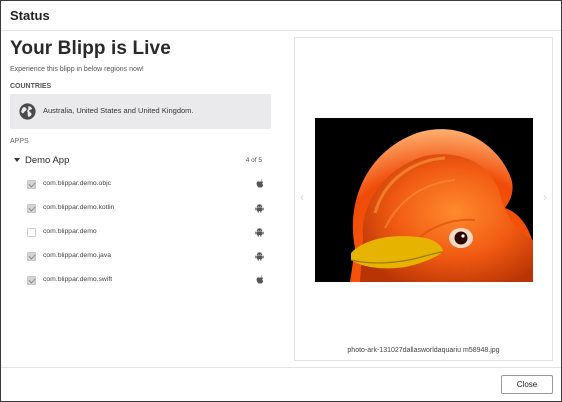 This screenshot has width=562, height=402. I want to click on package-name: com.blippar.demo.kotlin, so click(79, 207).